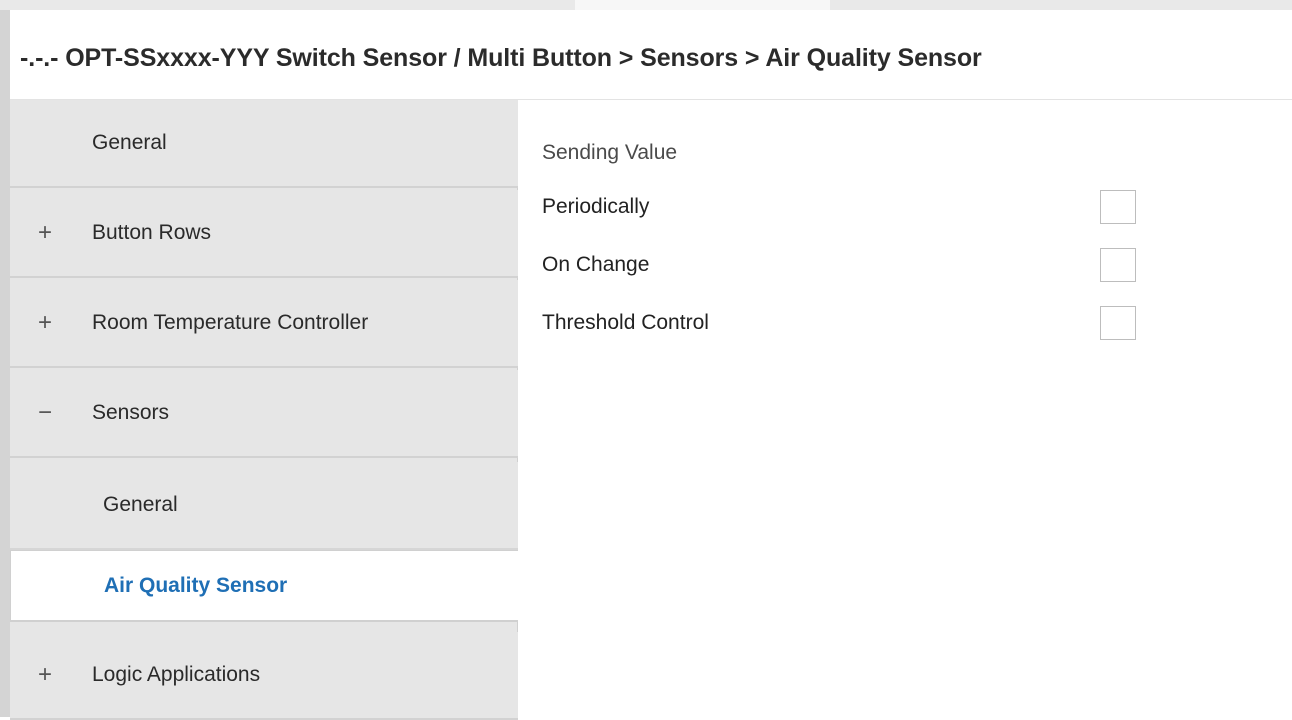 The width and height of the screenshot is (1292, 720). I want to click on sidebar-subitem-air-quality-sensor: Air Quality Sensor, so click(264, 586).